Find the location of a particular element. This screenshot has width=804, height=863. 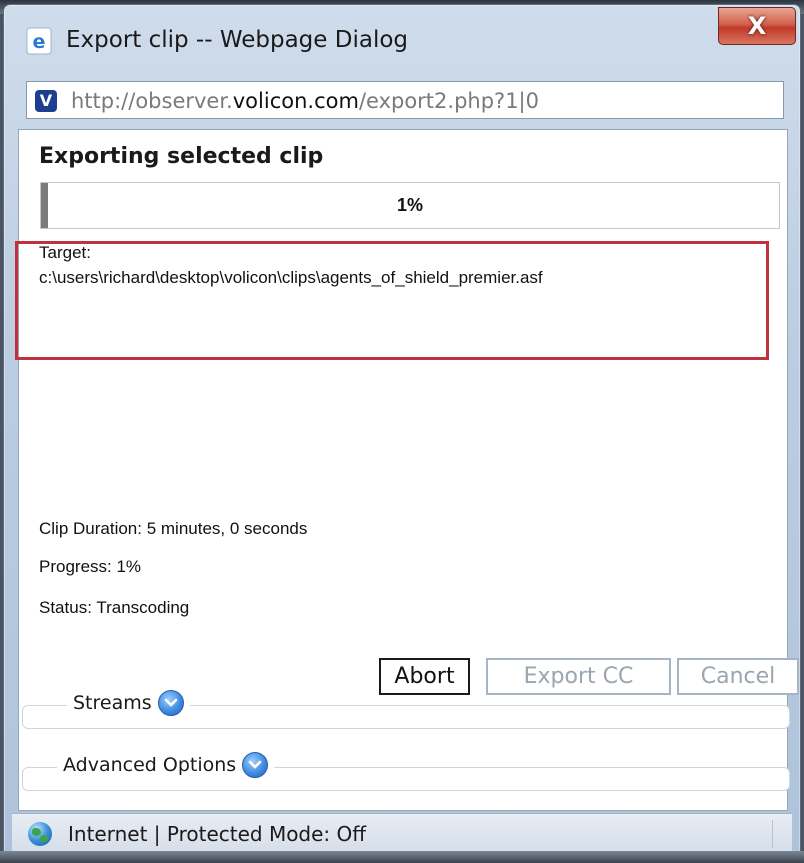

volicon-icon: V is located at coordinates (46, 101).